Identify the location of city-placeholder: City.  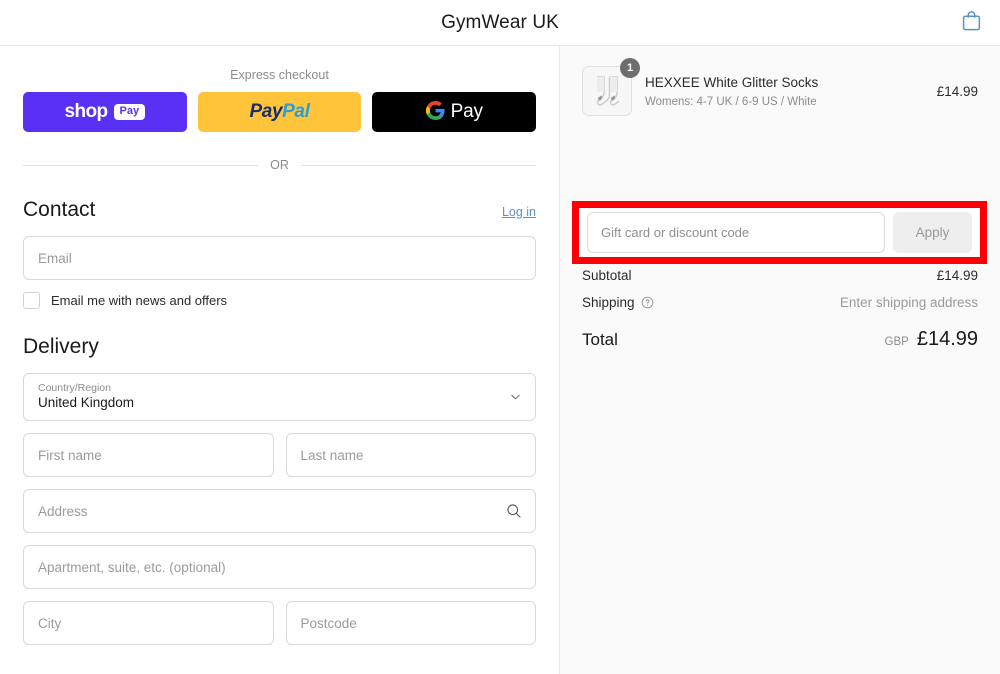
(50, 623).